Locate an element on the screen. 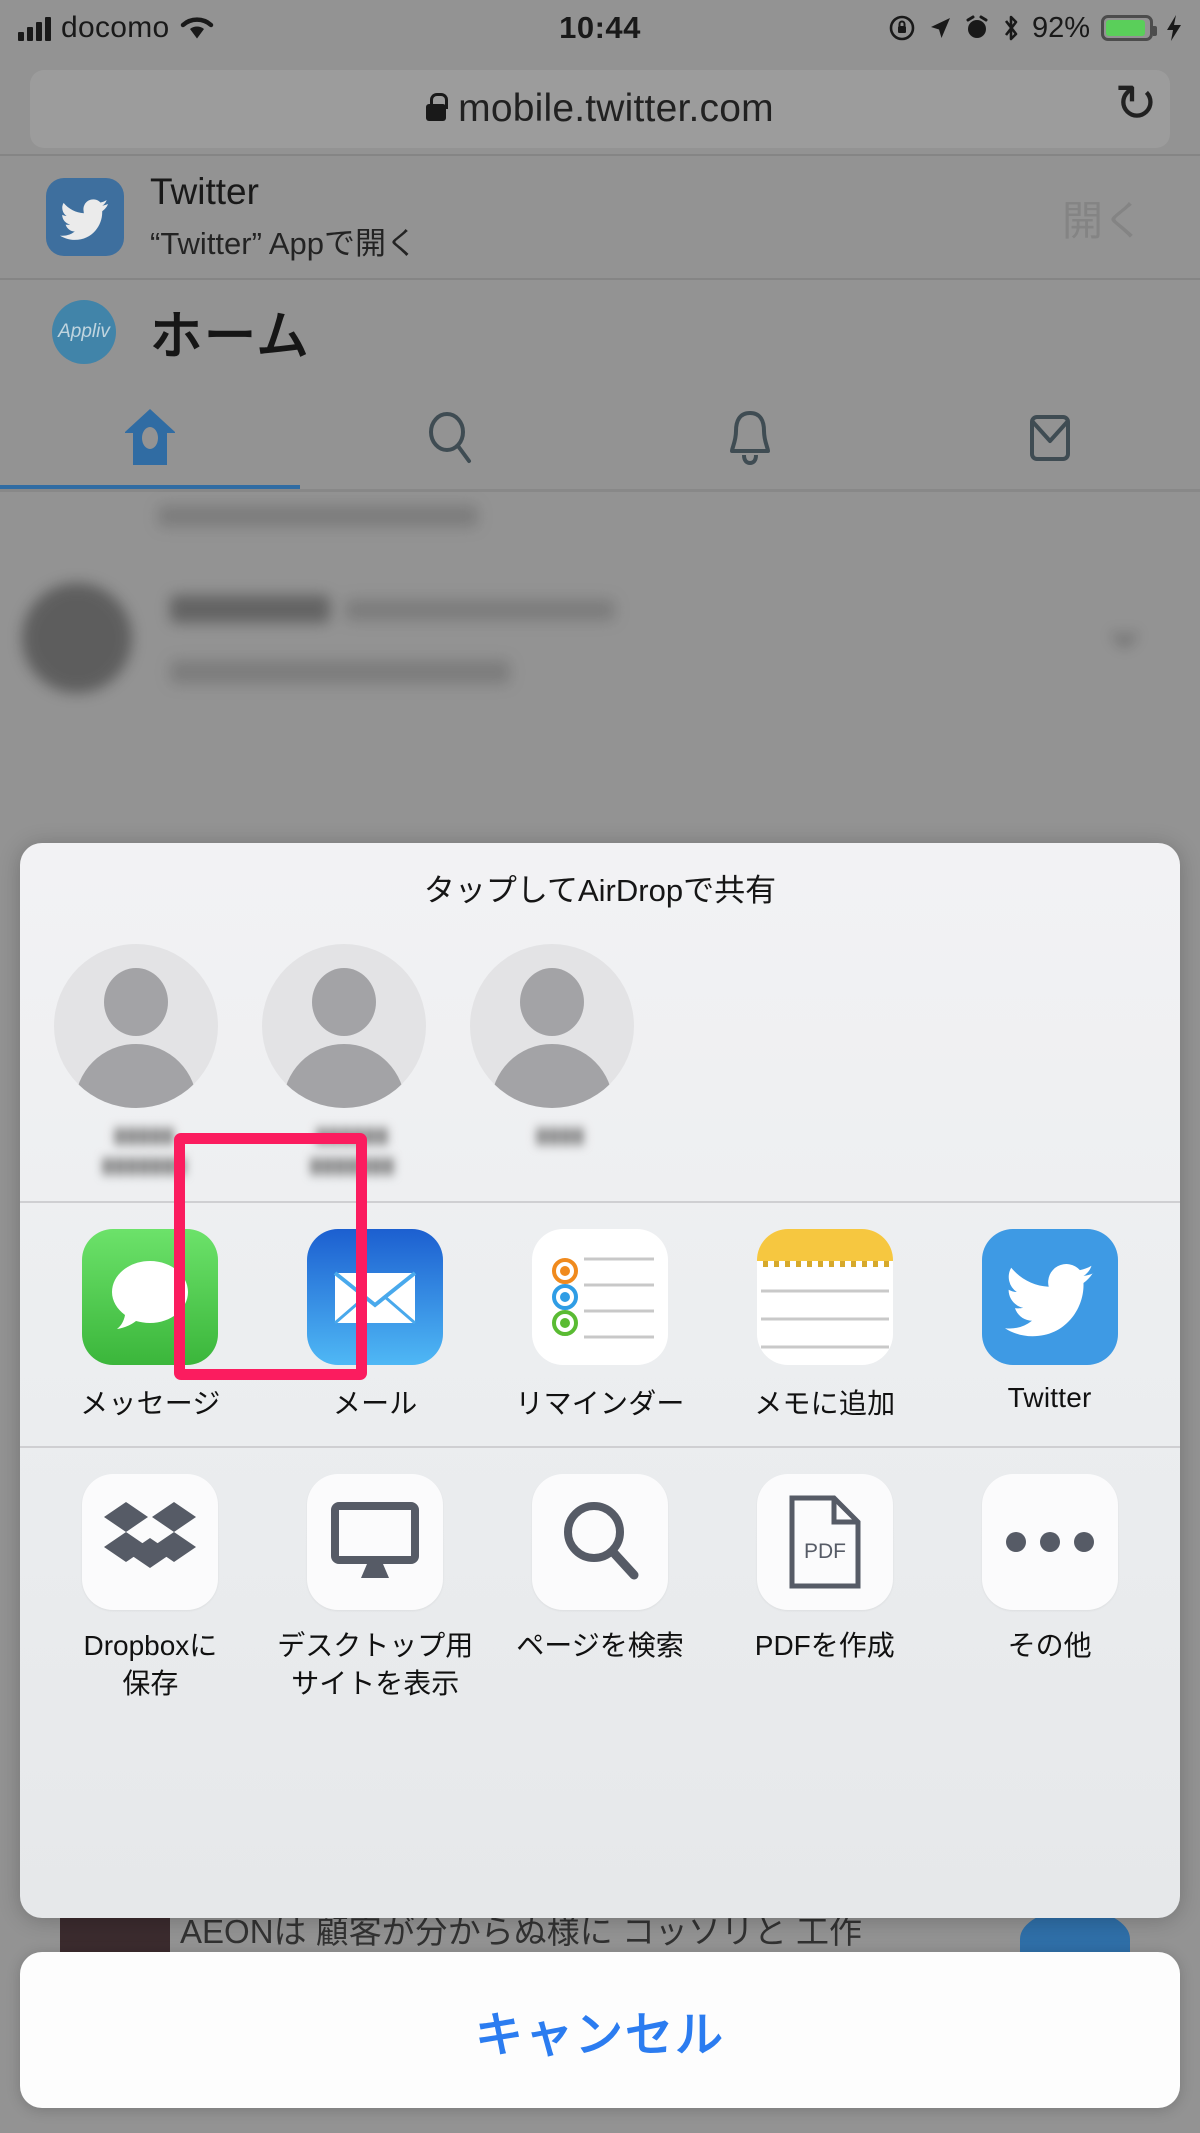 The width and height of the screenshot is (1200, 2133). share-app-mail: メール is located at coordinates (375, 1325).